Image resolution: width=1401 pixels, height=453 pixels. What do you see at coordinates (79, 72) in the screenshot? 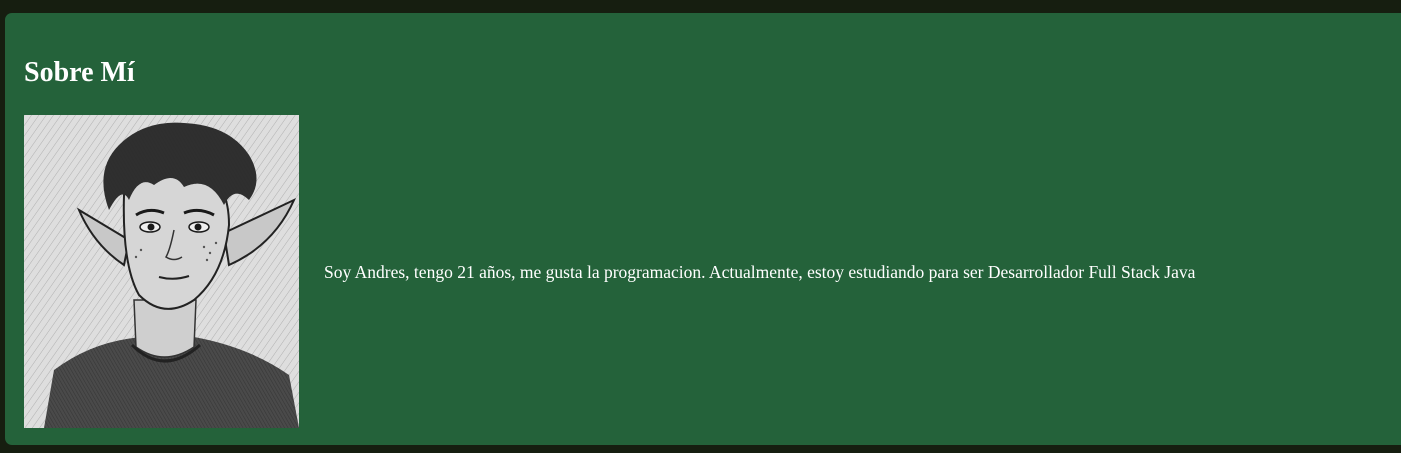
I see `section-title: Sobre Mí` at bounding box center [79, 72].